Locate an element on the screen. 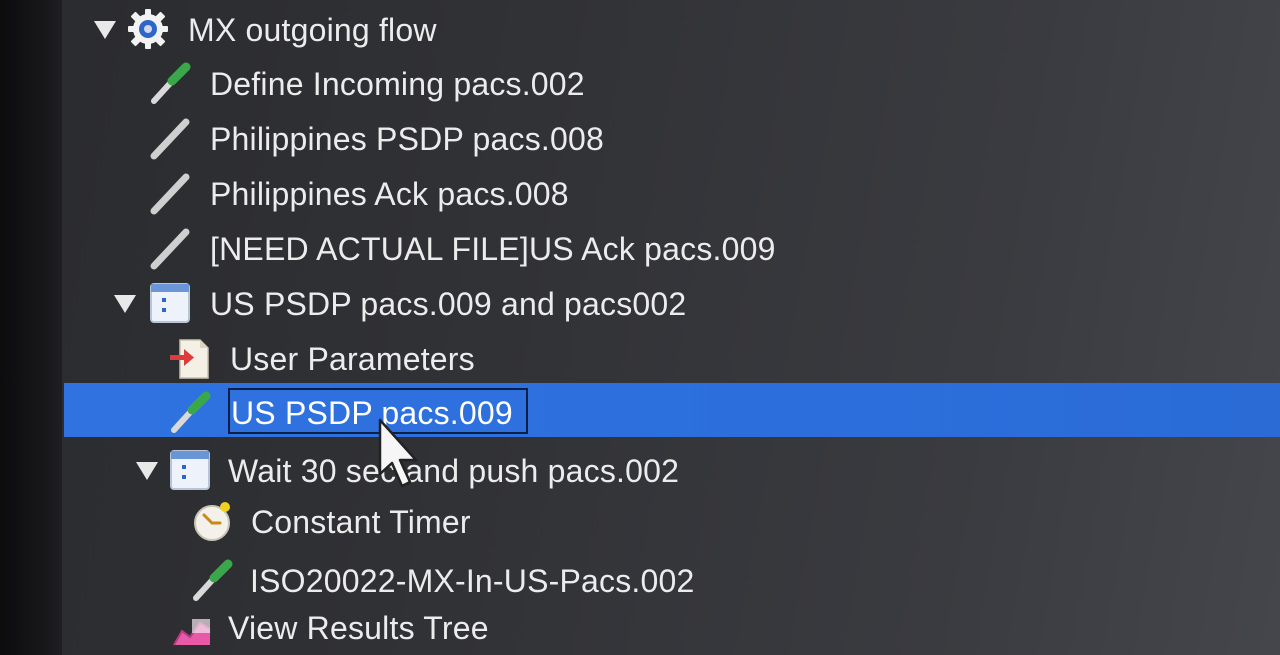 The height and width of the screenshot is (655, 1280). gear-icon is located at coordinates (148, 29).